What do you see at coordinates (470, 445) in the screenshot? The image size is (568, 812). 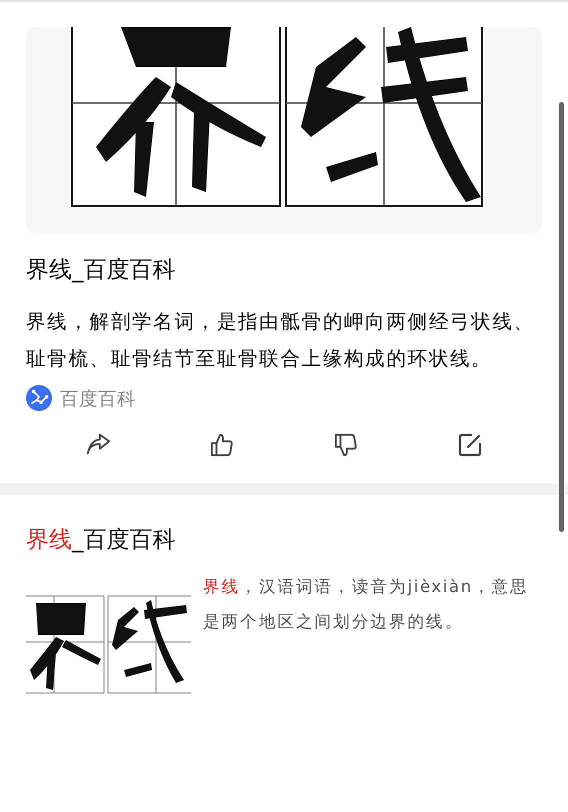 I see `edit-icon` at bounding box center [470, 445].